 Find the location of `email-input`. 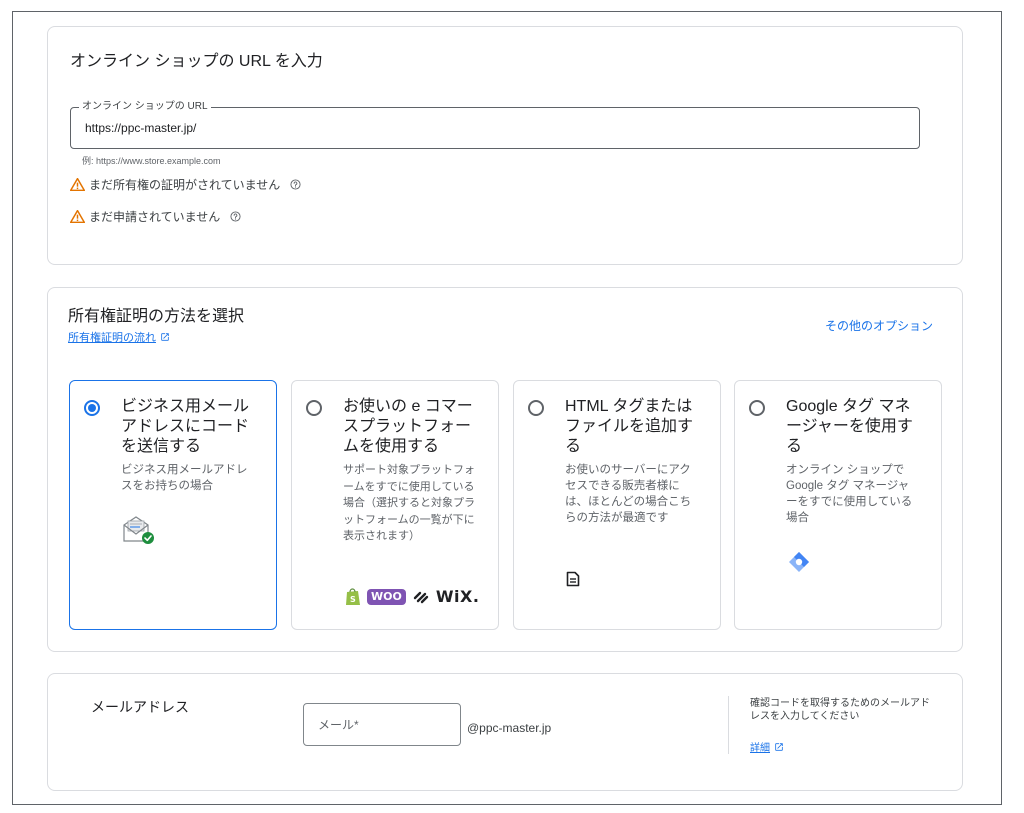

email-input is located at coordinates (382, 724).